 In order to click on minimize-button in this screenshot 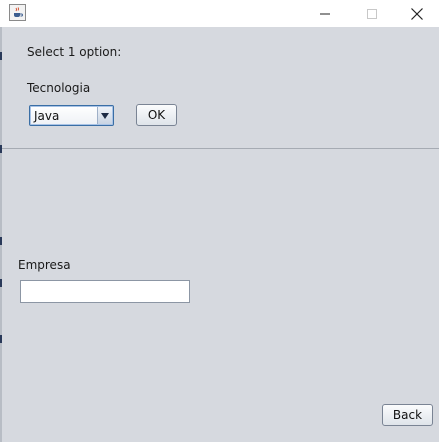, I will do `click(325, 13)`.